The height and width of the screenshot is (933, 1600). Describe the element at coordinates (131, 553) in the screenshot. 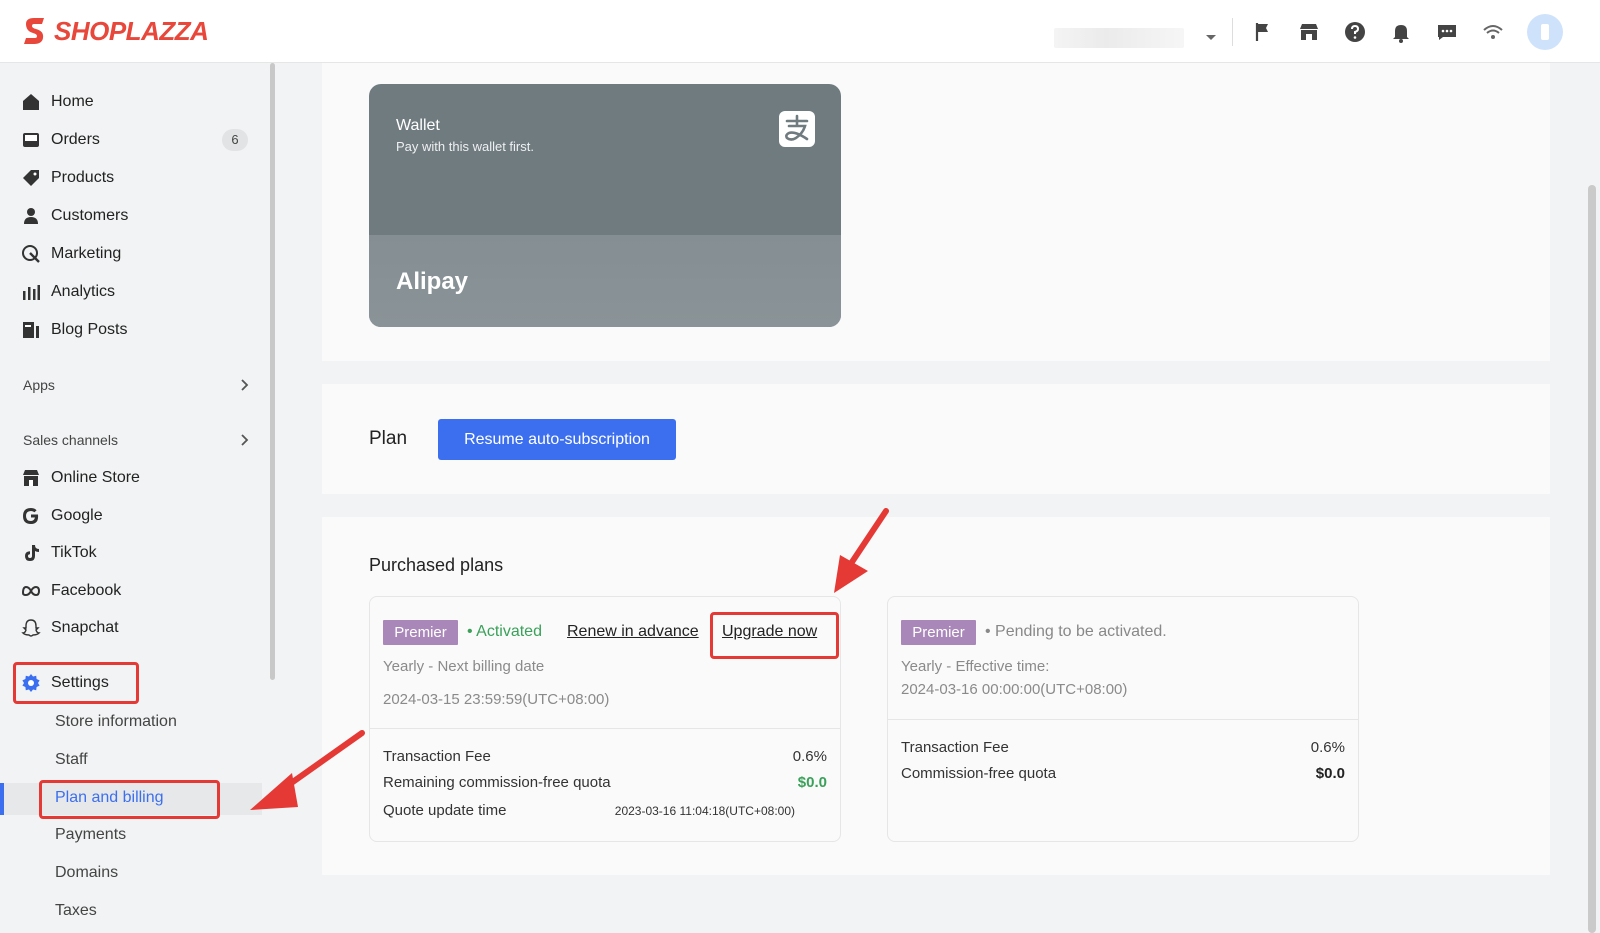

I see `sidebar-item-tiktok: TikTok` at that location.